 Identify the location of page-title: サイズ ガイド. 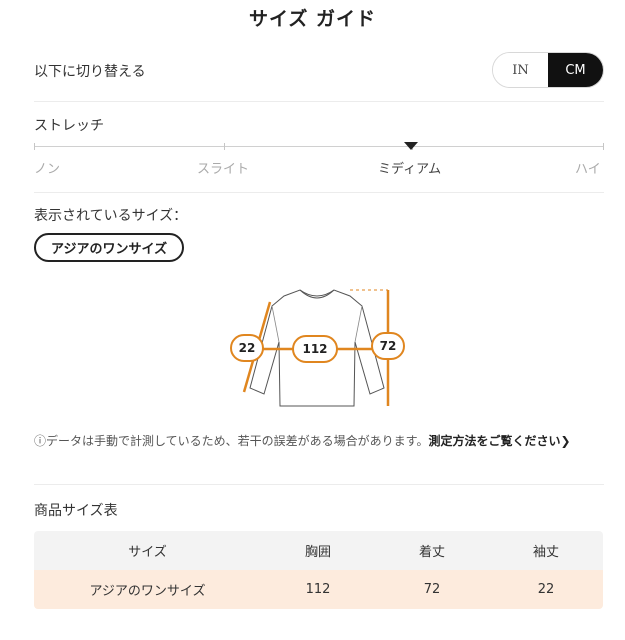
(312, 19).